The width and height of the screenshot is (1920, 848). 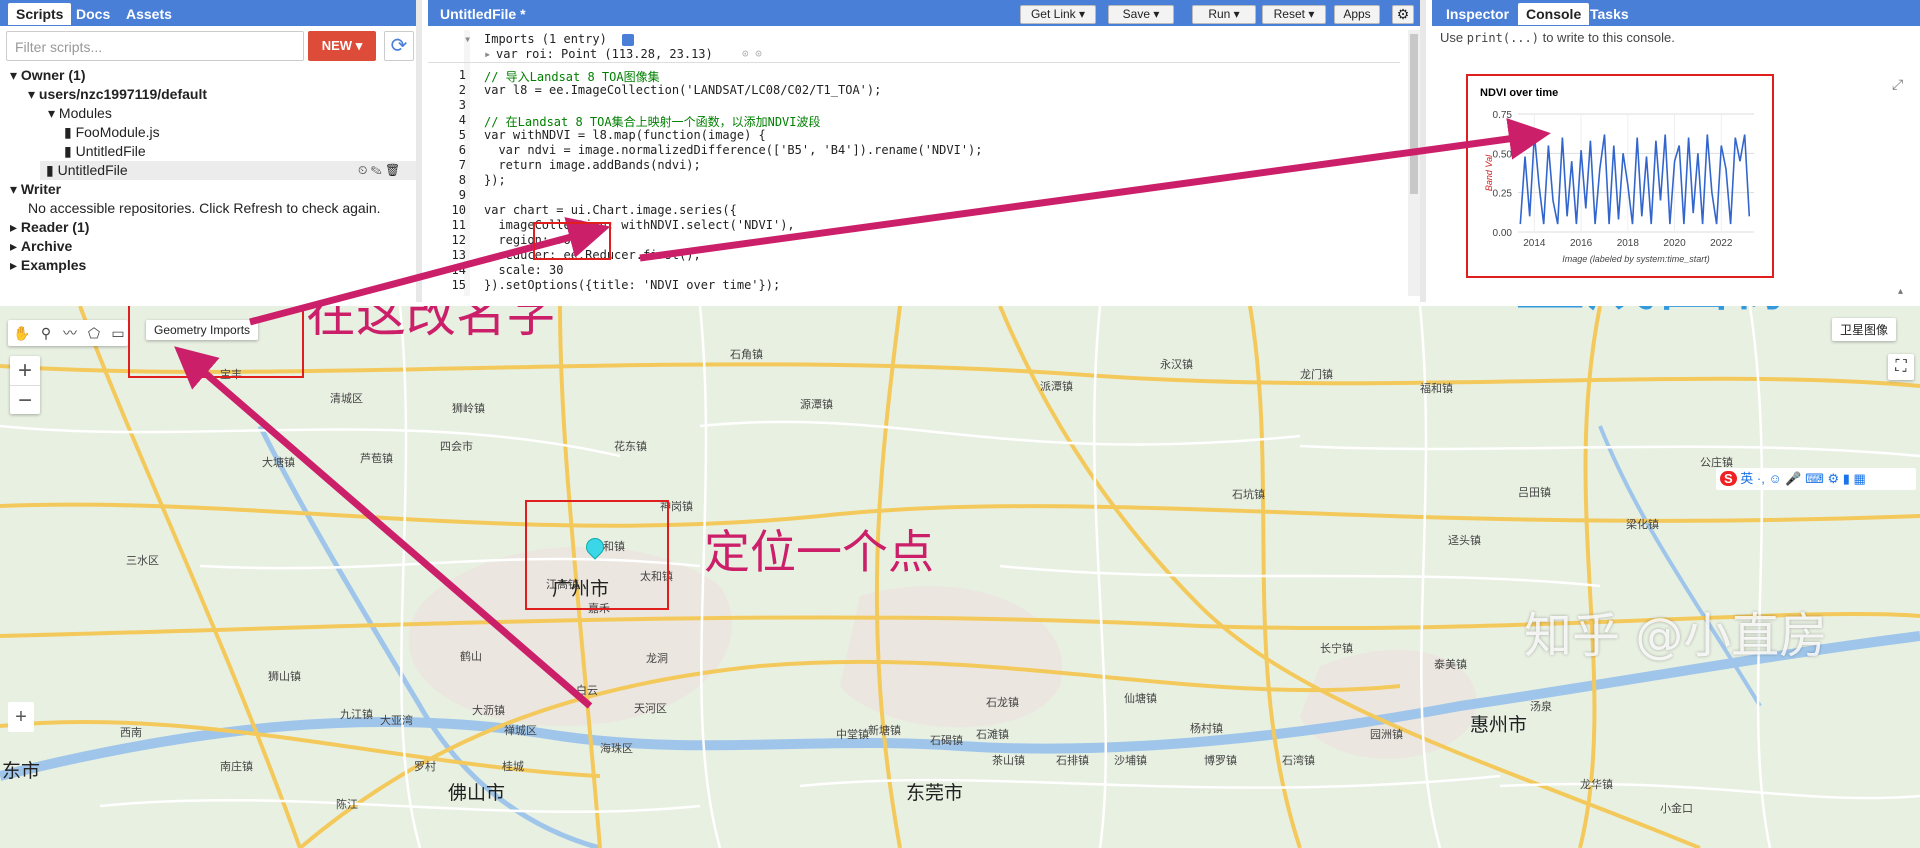 What do you see at coordinates (21, 717) in the screenshot?
I see `zoom-in-side-icon: +` at bounding box center [21, 717].